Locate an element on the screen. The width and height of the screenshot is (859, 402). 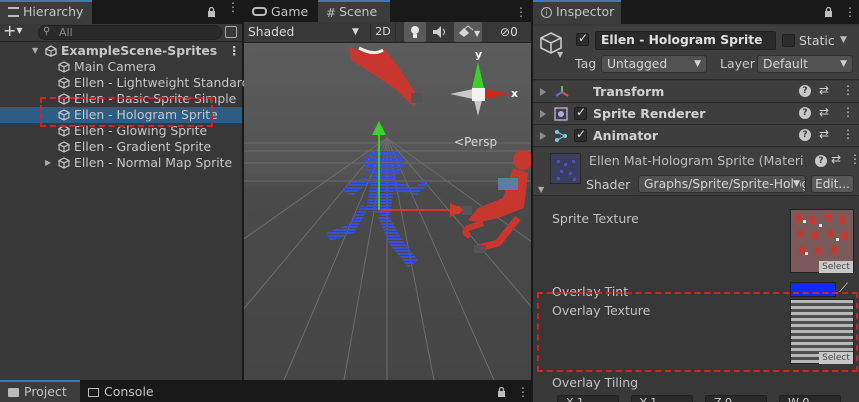
component-animator: Animator ? ⇄ ⋮ is located at coordinates (696, 136).